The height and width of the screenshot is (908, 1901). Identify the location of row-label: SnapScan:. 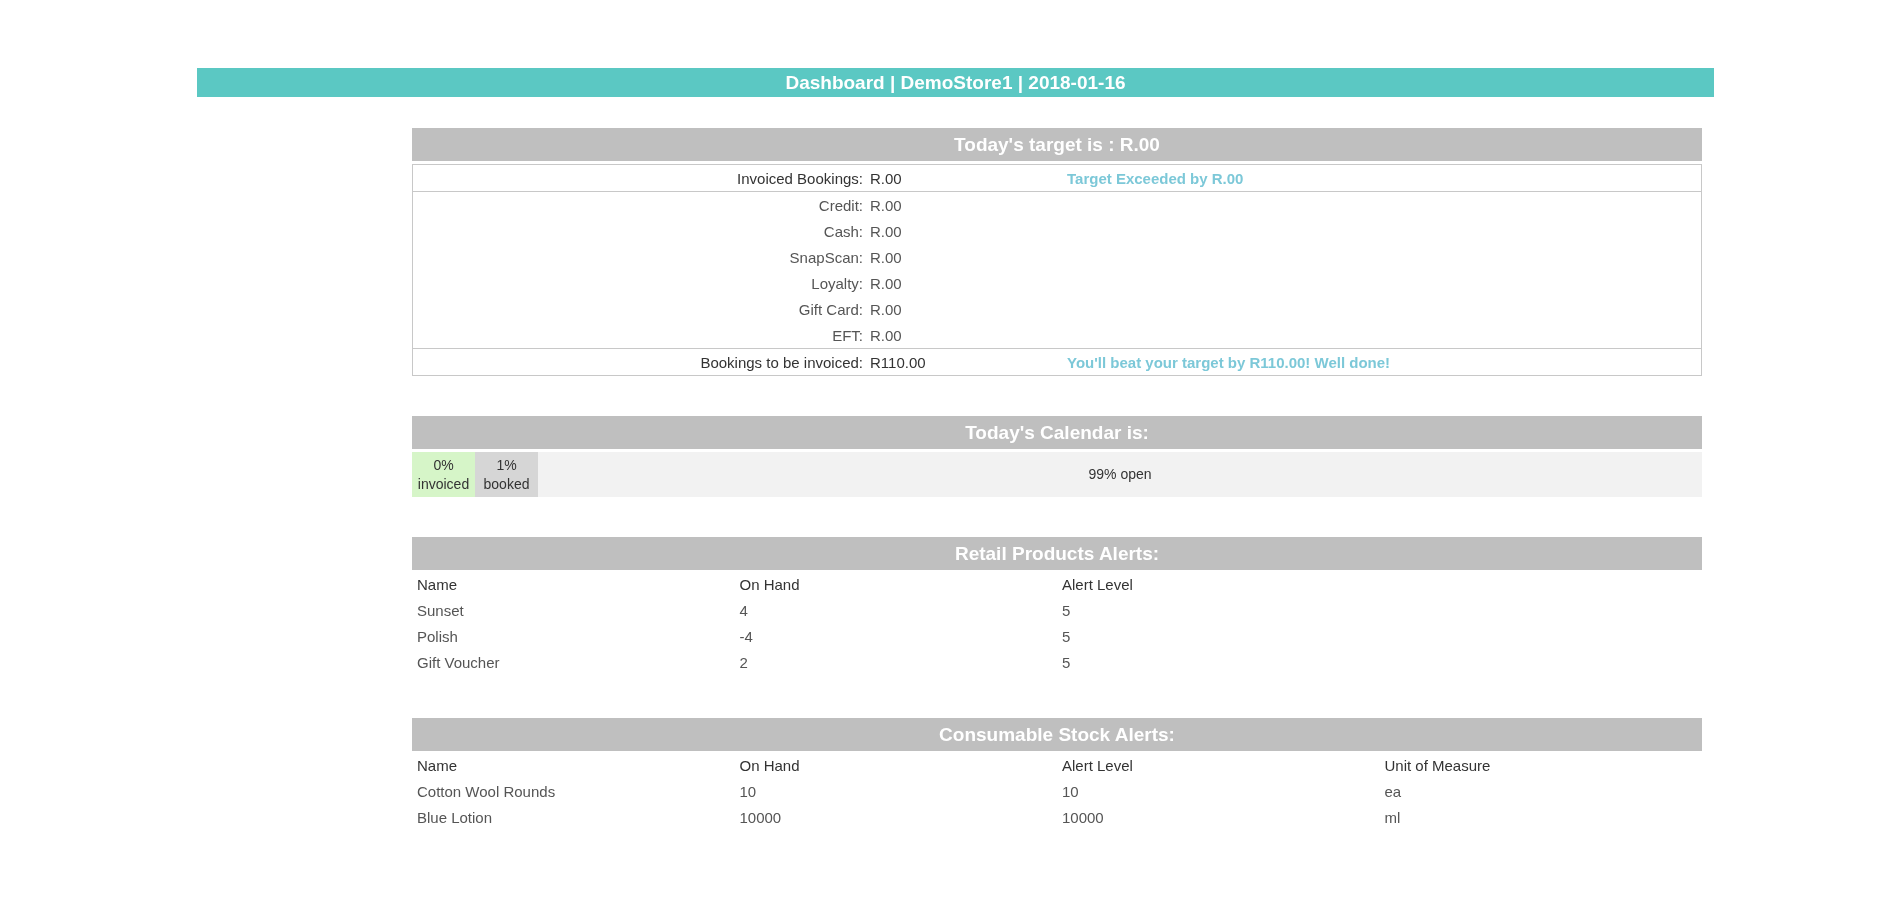
(825, 257).